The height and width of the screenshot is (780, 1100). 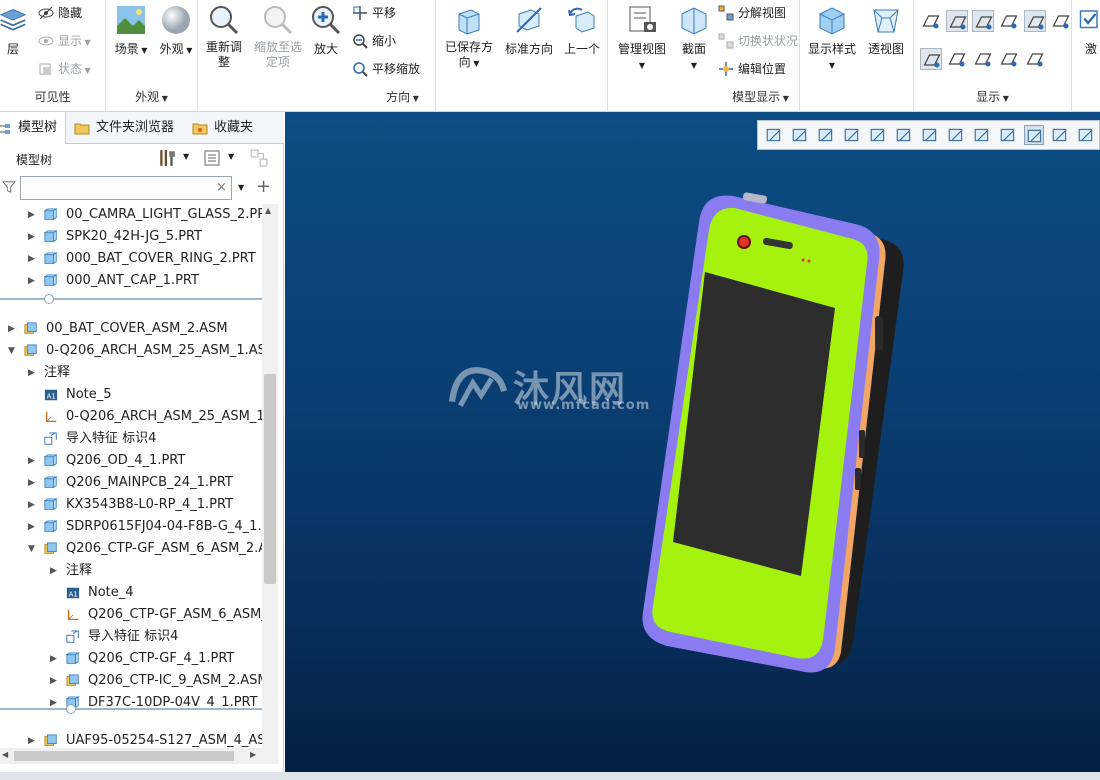 What do you see at coordinates (694, 21) in the screenshot?
I see `section-icon` at bounding box center [694, 21].